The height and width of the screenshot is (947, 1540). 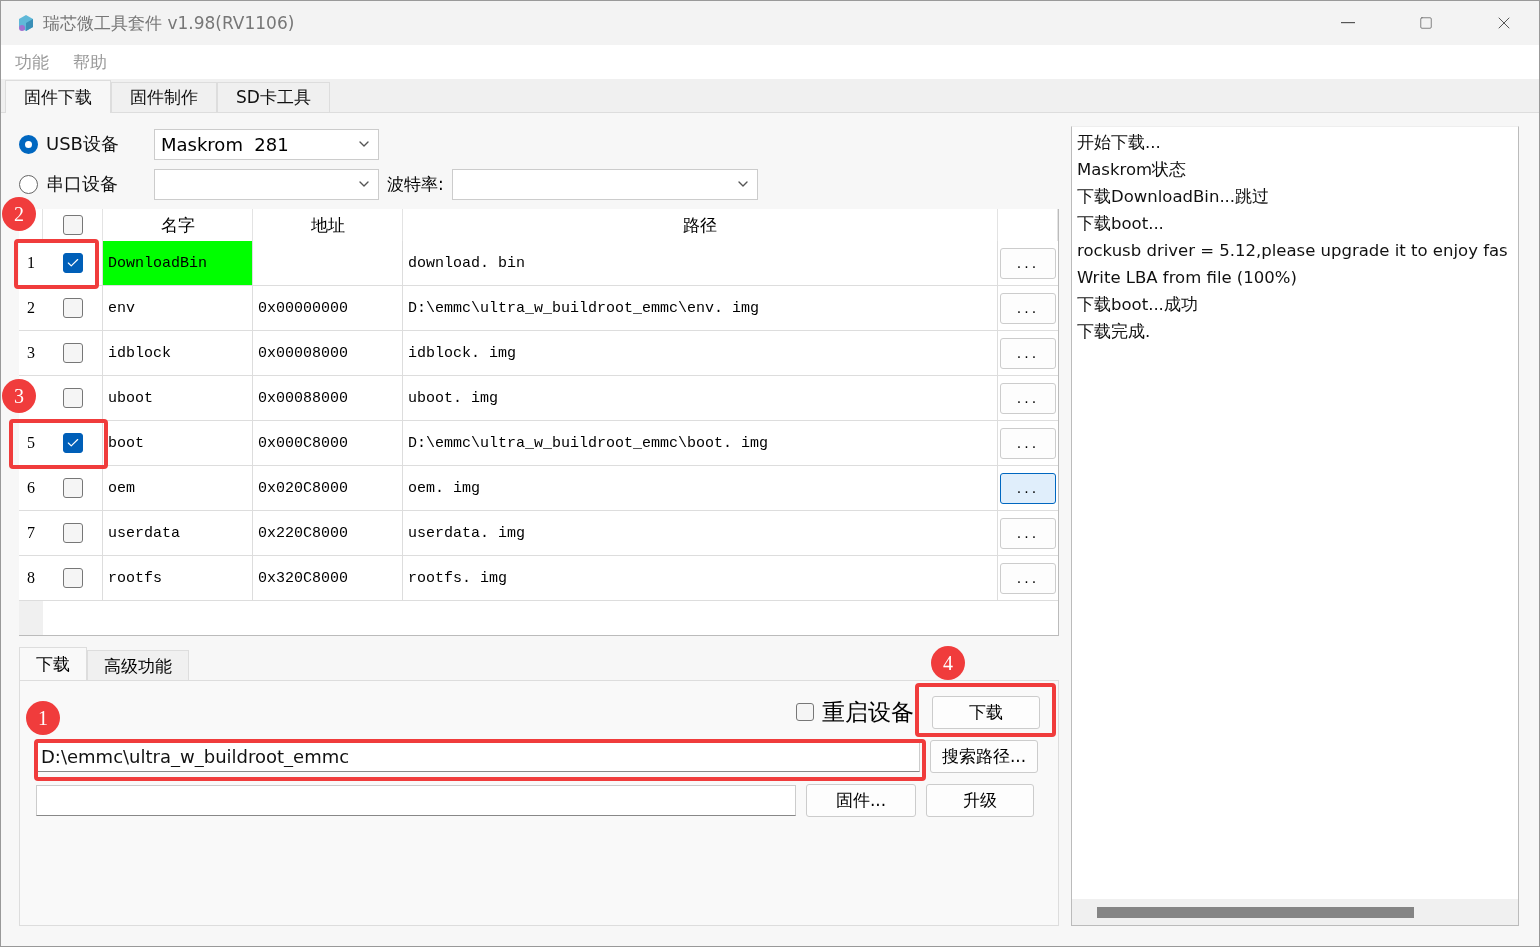 What do you see at coordinates (700, 398) in the screenshot?
I see `path-cell: uboot. img` at bounding box center [700, 398].